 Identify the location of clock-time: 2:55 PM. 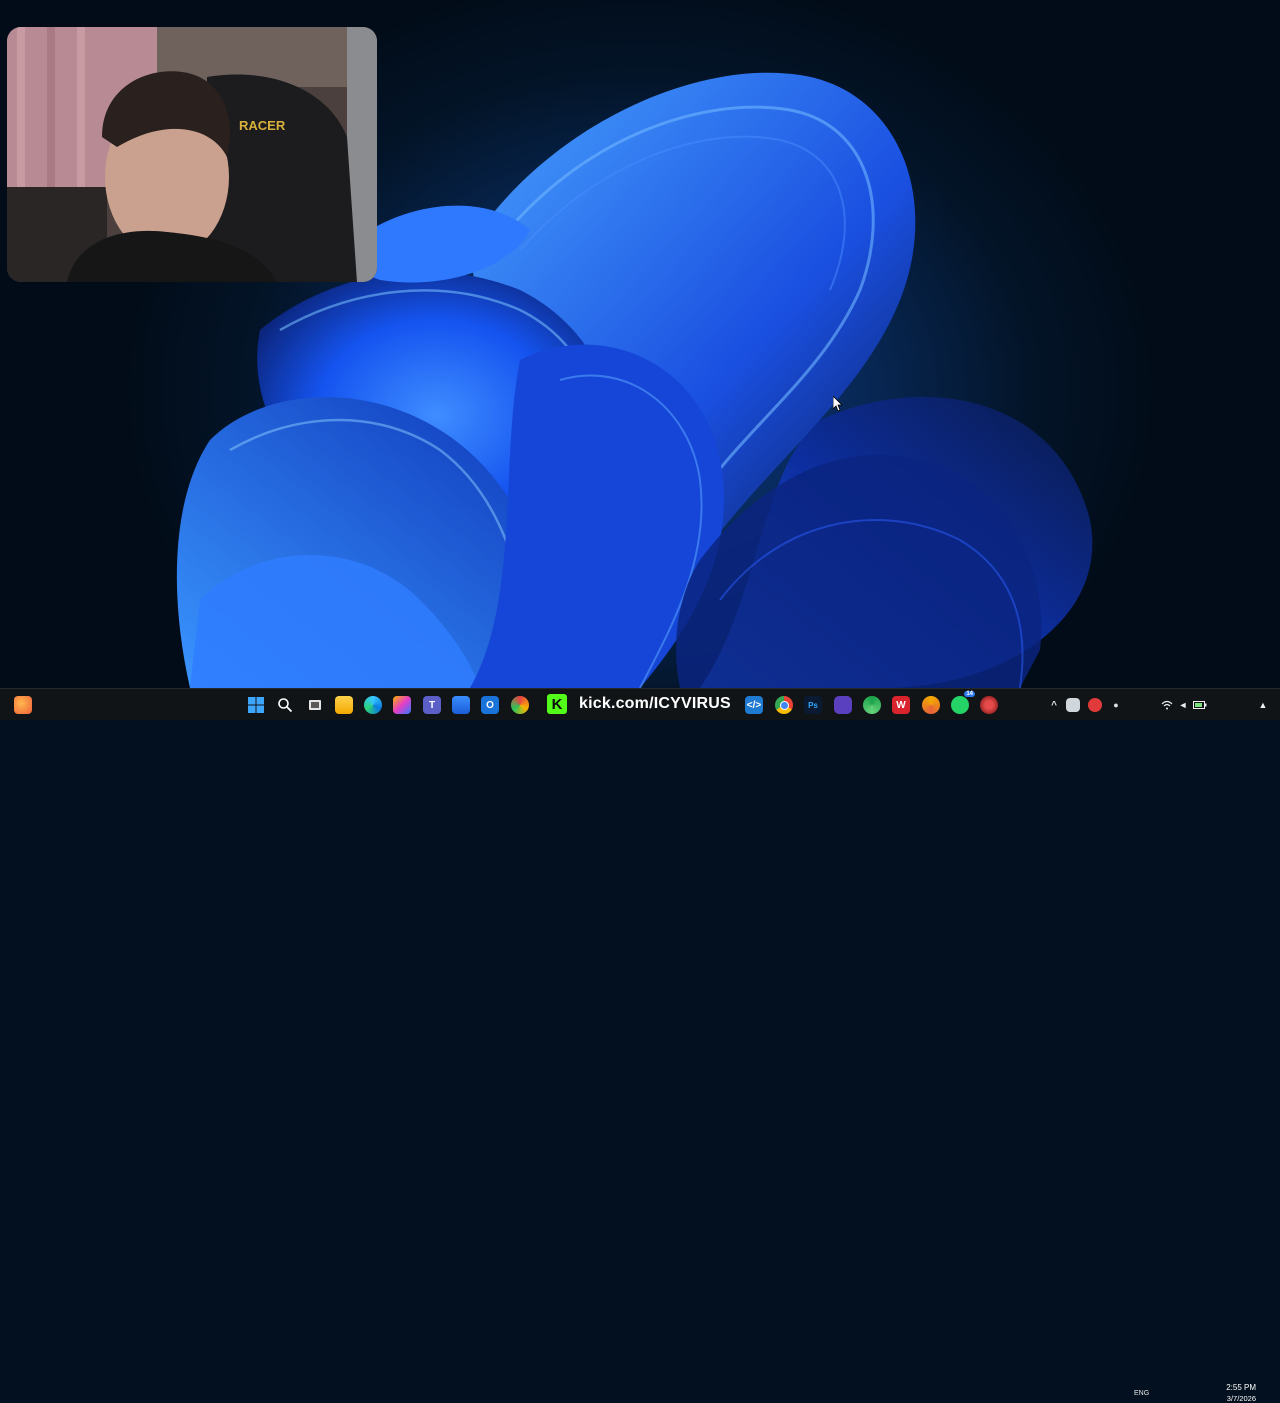
(1236, 1387).